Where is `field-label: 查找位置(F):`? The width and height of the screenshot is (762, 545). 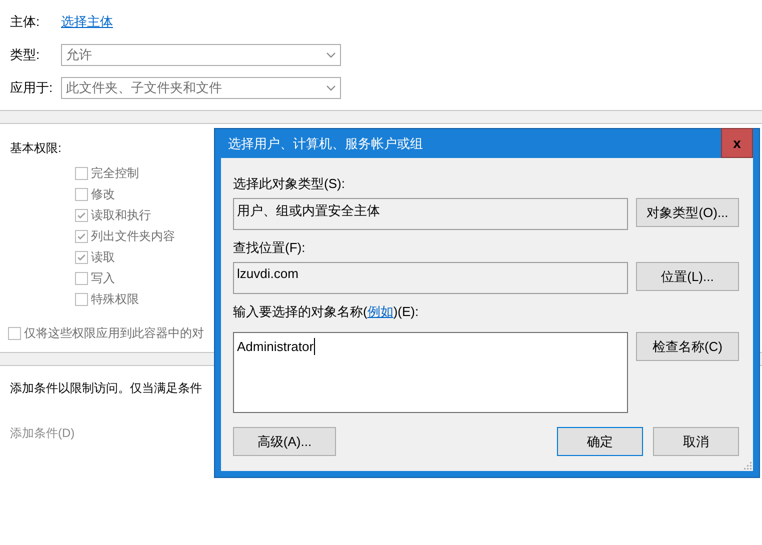 field-label: 查找位置(F): is located at coordinates (269, 247).